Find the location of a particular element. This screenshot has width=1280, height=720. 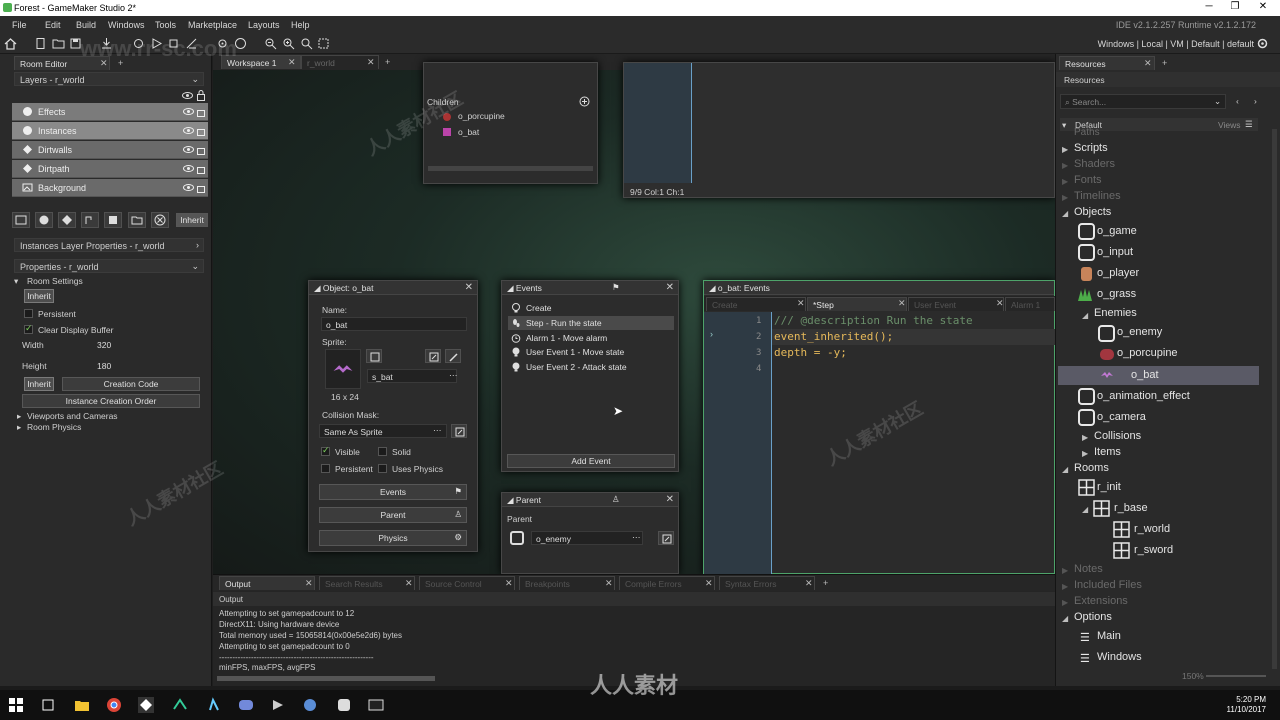

parent-button: Parent ♙ is located at coordinates (393, 515).